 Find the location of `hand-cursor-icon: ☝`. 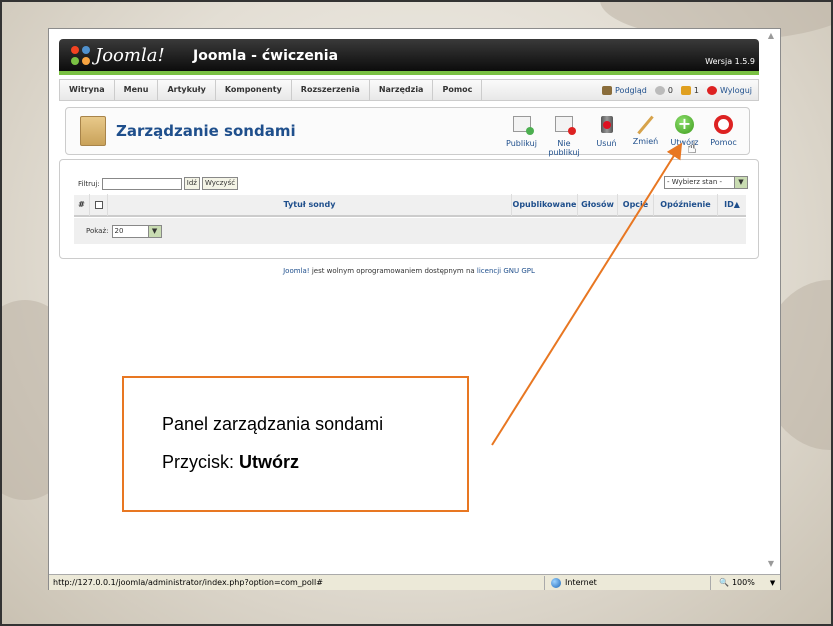

hand-cursor-icon: ☝ is located at coordinates (692, 147).